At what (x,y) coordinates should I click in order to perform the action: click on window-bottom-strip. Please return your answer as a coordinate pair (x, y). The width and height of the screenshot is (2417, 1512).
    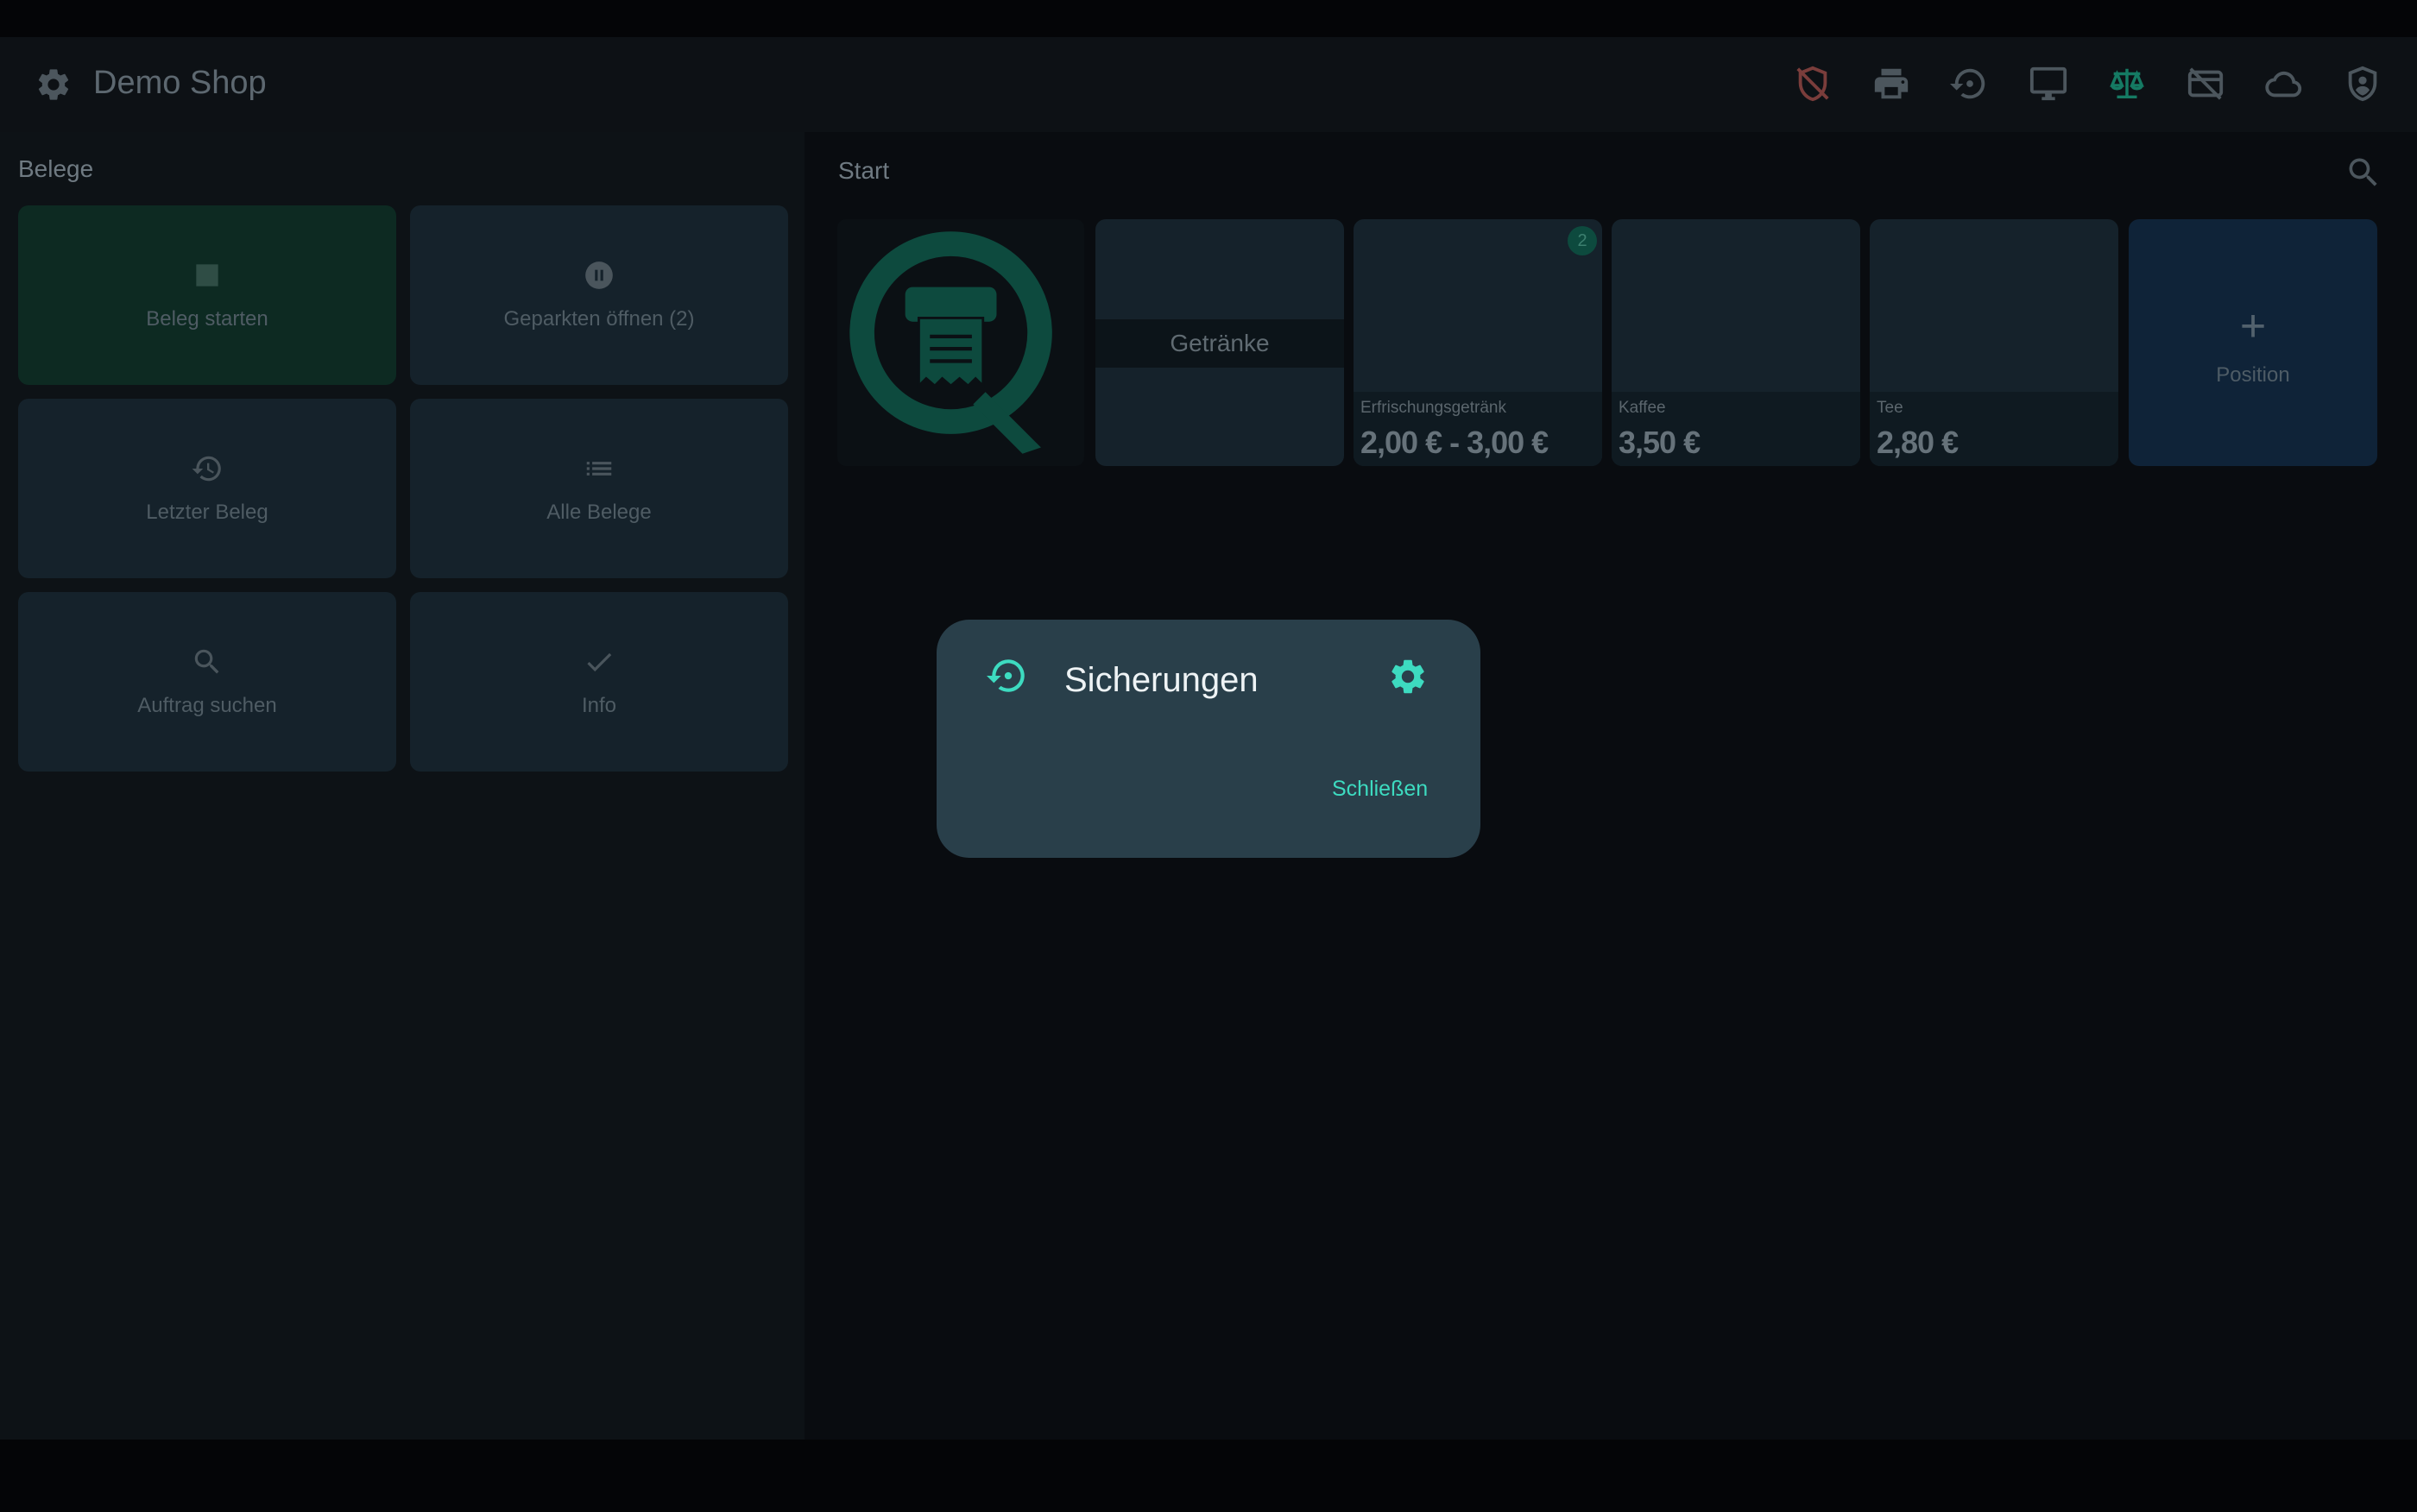
    Looking at the image, I should click on (1208, 1476).